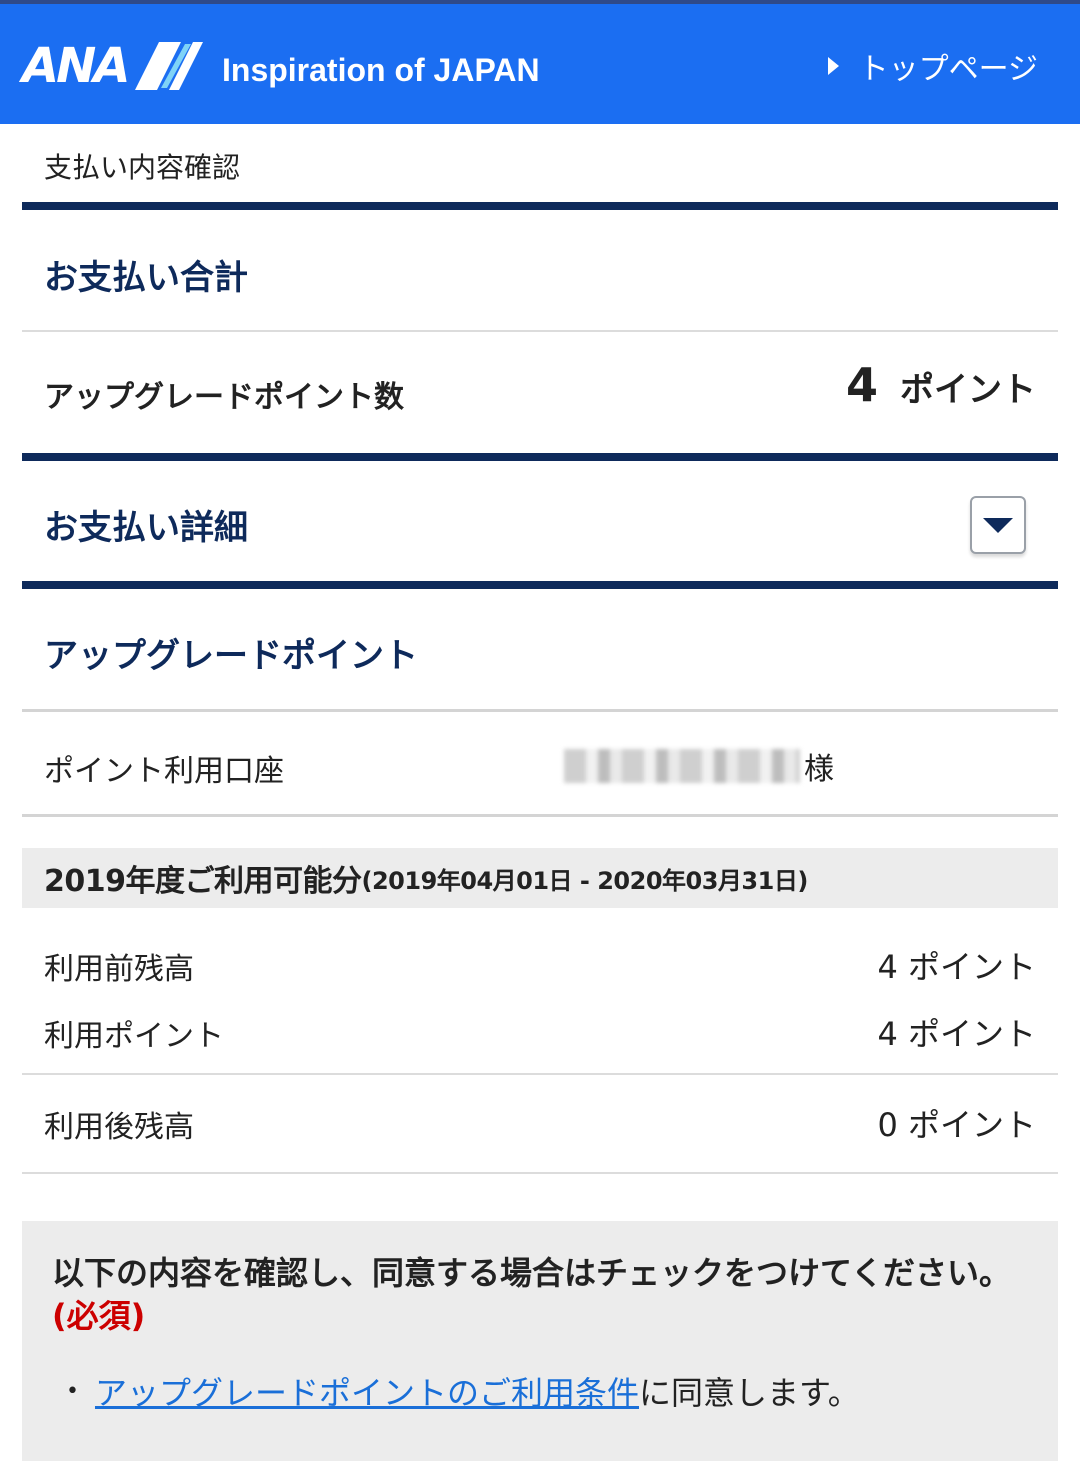  Describe the element at coordinates (142, 167) in the screenshot. I see `breadcrumb: 支払い内容確認` at that location.